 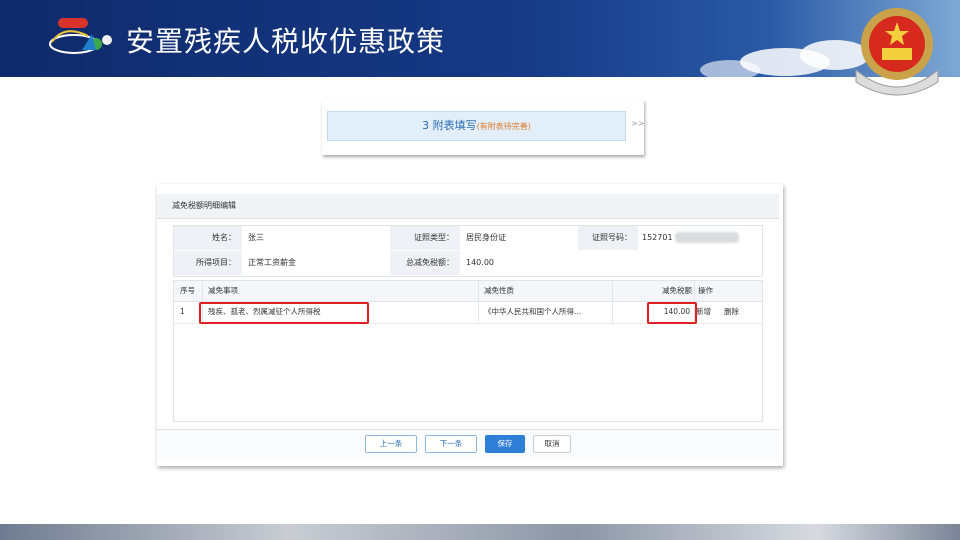 I want to click on id-number-label: 证照号码：, so click(x=608, y=238).